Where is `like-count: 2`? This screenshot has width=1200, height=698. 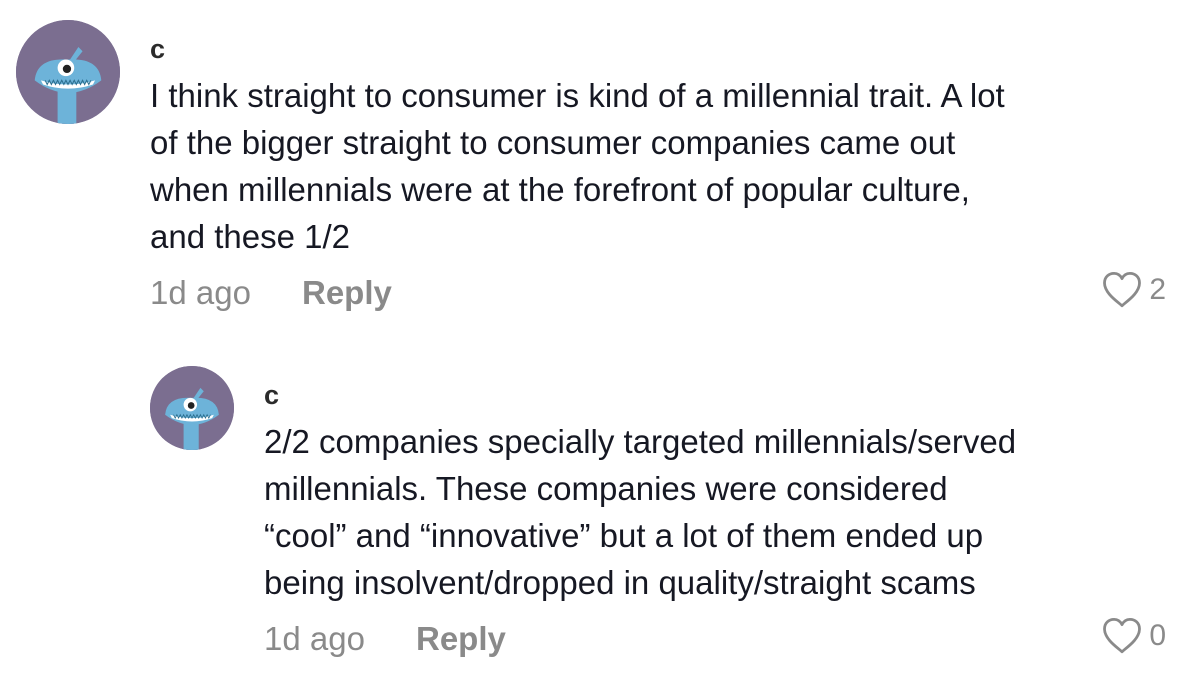 like-count: 2 is located at coordinates (1157, 289).